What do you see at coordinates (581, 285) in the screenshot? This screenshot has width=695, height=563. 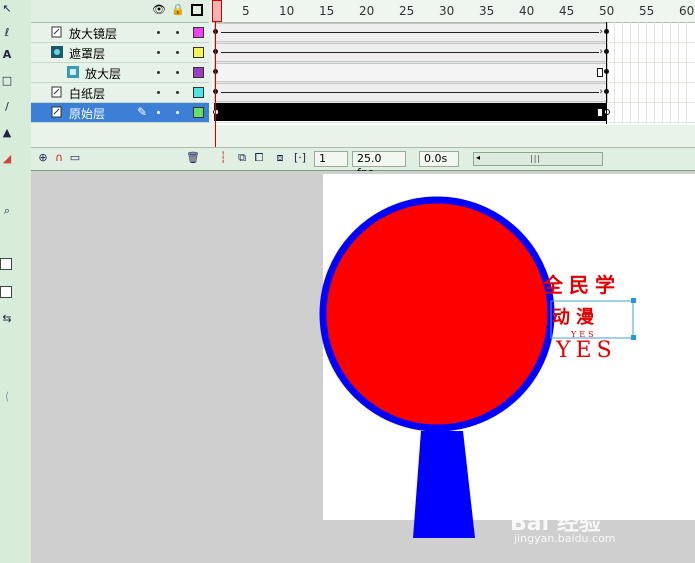 I see `headline-text-1: 全民学` at bounding box center [581, 285].